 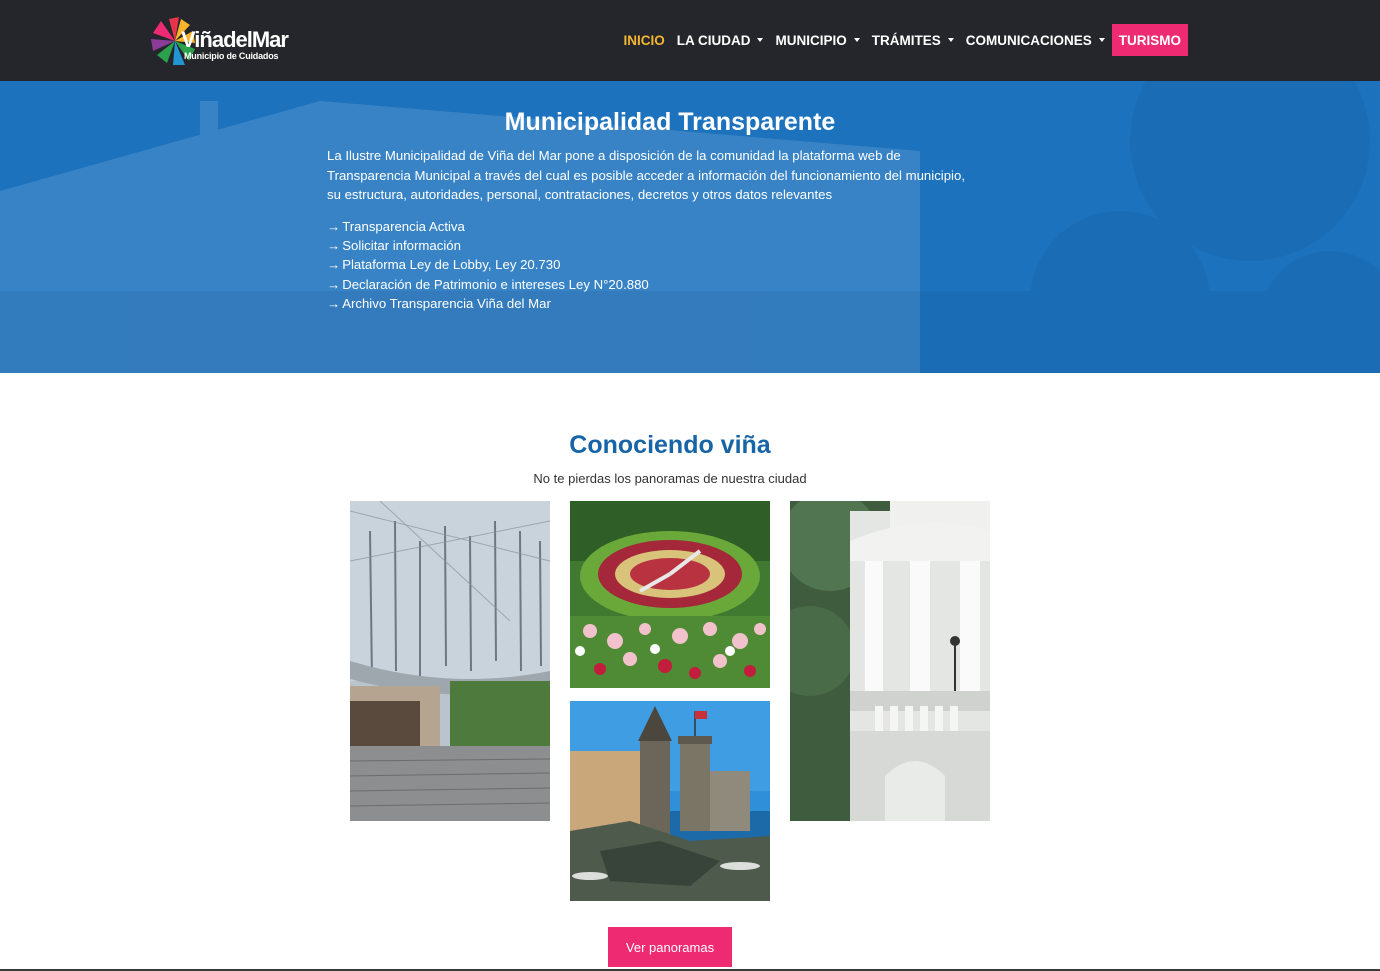 I want to click on white-palace-photo, so click(x=890, y=661).